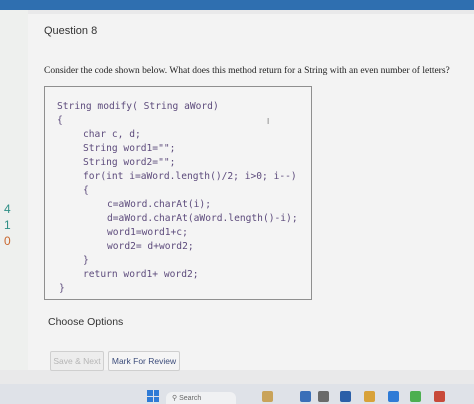 The width and height of the screenshot is (474, 404). Describe the element at coordinates (237, 394) in the screenshot. I see `taskbar` at that location.